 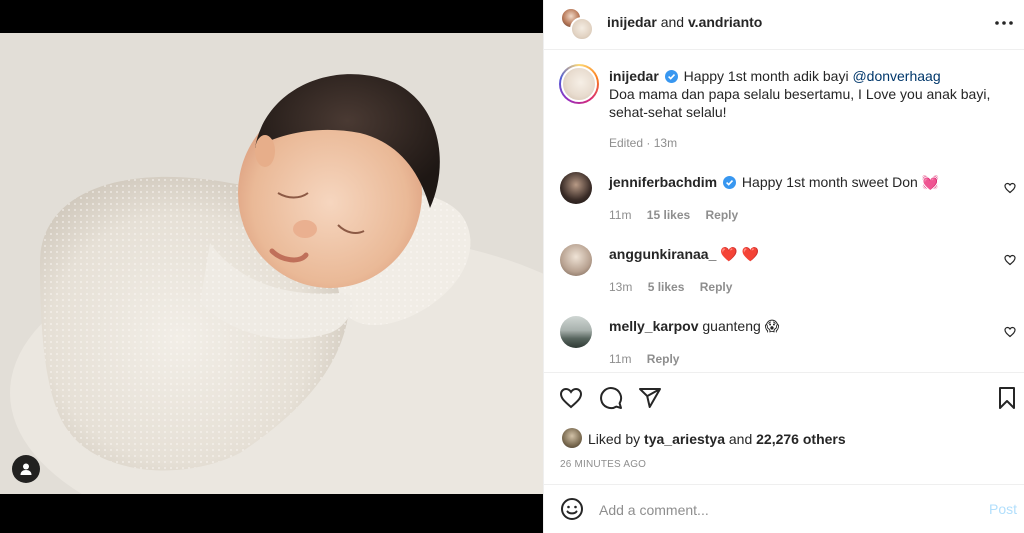 I want to click on caption-username: inijedar, so click(x=634, y=76).